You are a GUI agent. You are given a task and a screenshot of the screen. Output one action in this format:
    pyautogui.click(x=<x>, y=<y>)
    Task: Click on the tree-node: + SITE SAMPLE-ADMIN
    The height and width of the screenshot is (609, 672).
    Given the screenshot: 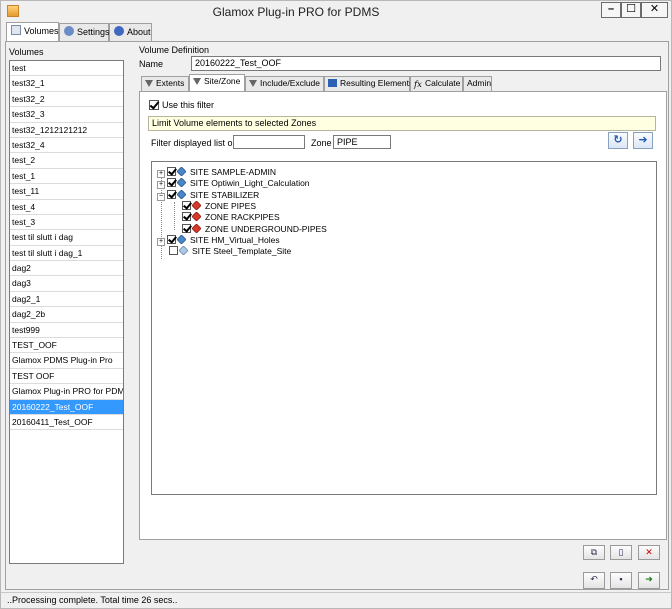 What is the action you would take?
    pyautogui.click(x=216, y=172)
    